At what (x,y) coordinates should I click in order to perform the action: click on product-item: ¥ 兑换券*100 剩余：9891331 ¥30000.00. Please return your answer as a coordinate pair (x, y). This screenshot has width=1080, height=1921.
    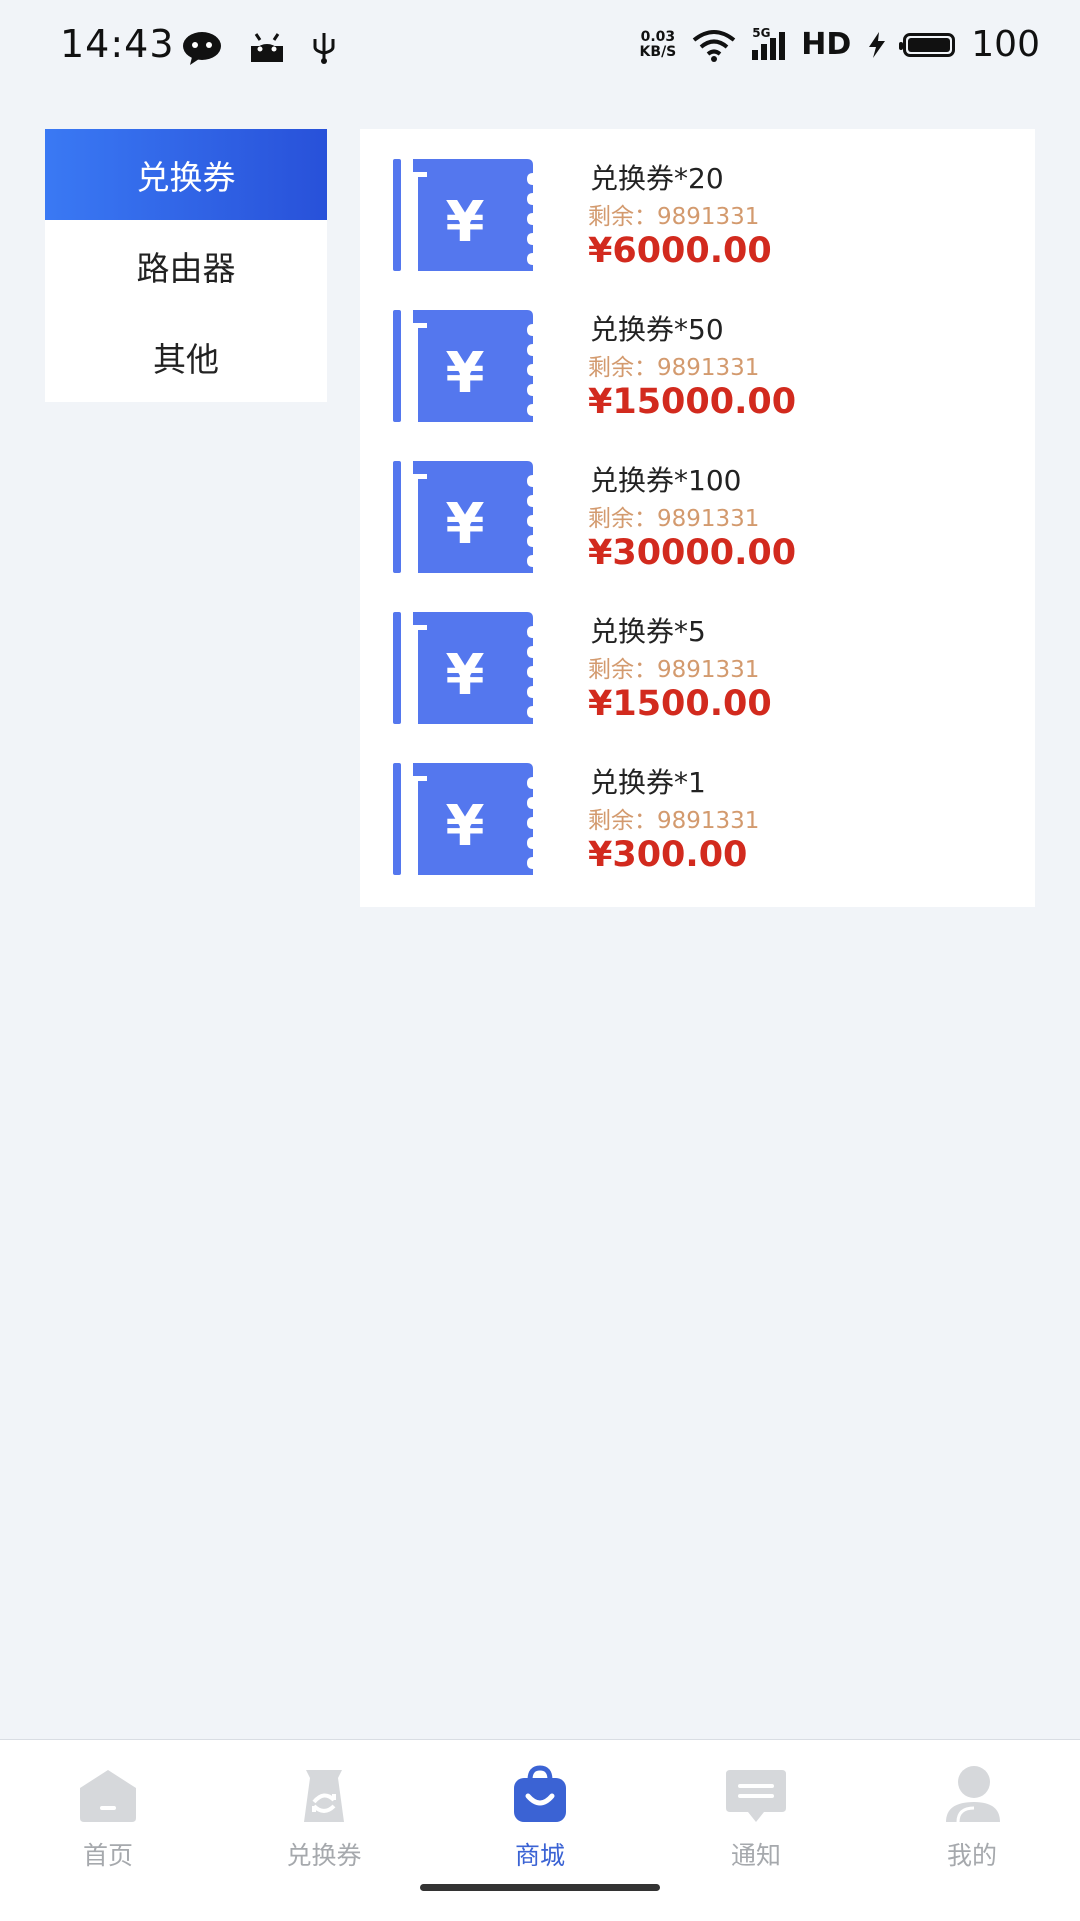
    Looking at the image, I should click on (697, 506).